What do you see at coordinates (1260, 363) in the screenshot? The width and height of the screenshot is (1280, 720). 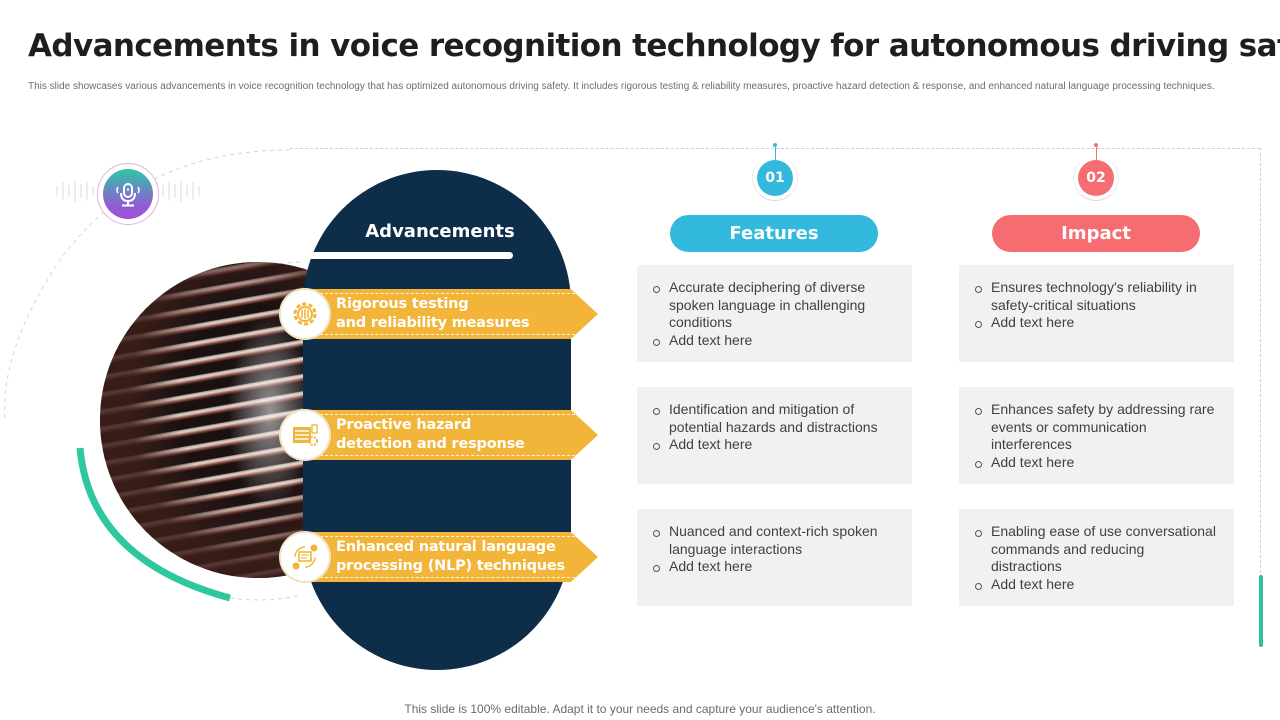 I see `dashed-frame-right` at bounding box center [1260, 363].